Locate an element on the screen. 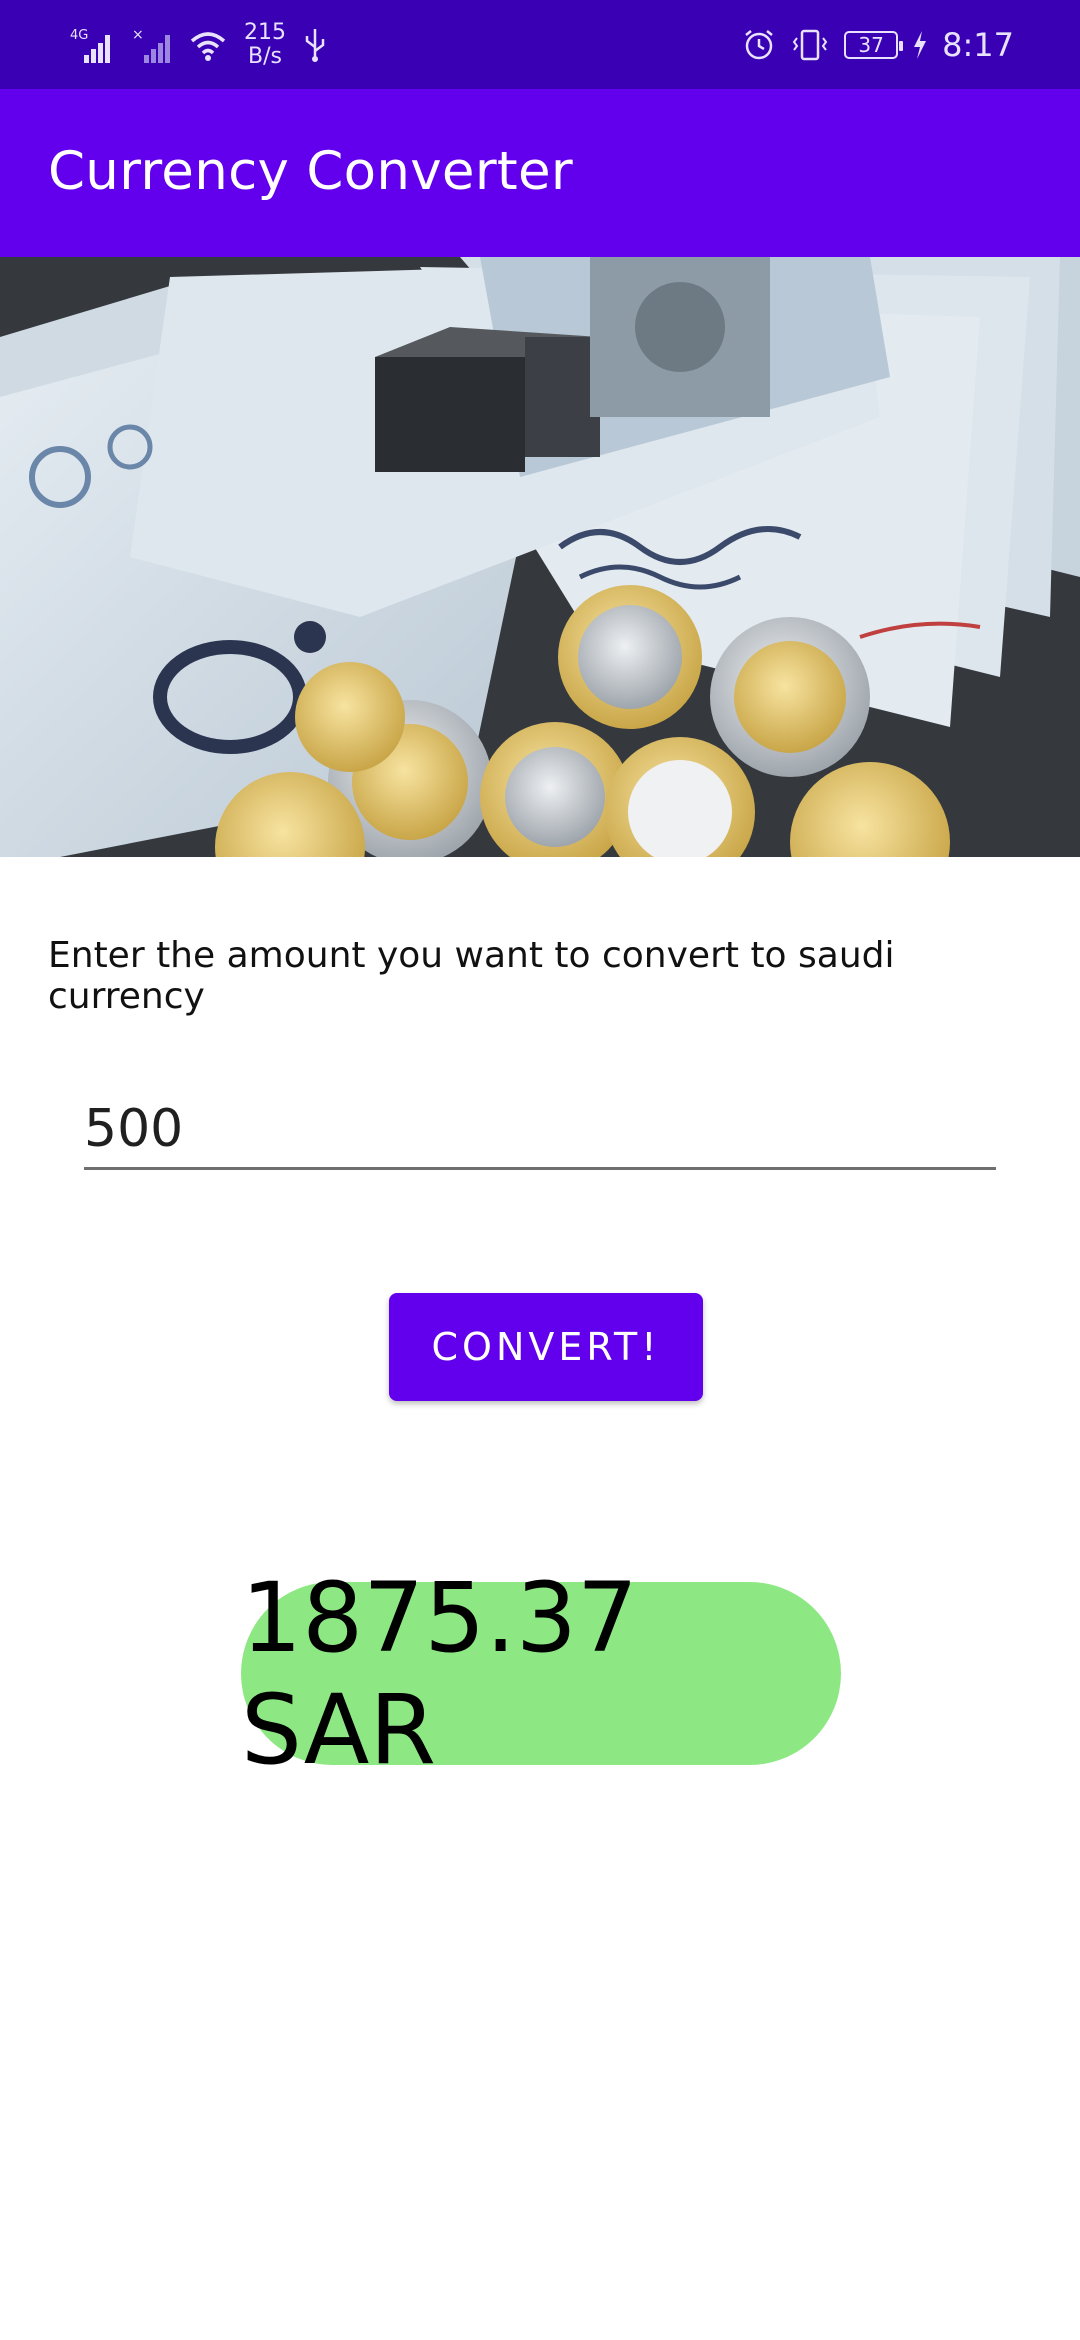 This screenshot has height=2340, width=1080. net-speed-unit: B/s is located at coordinates (265, 56).